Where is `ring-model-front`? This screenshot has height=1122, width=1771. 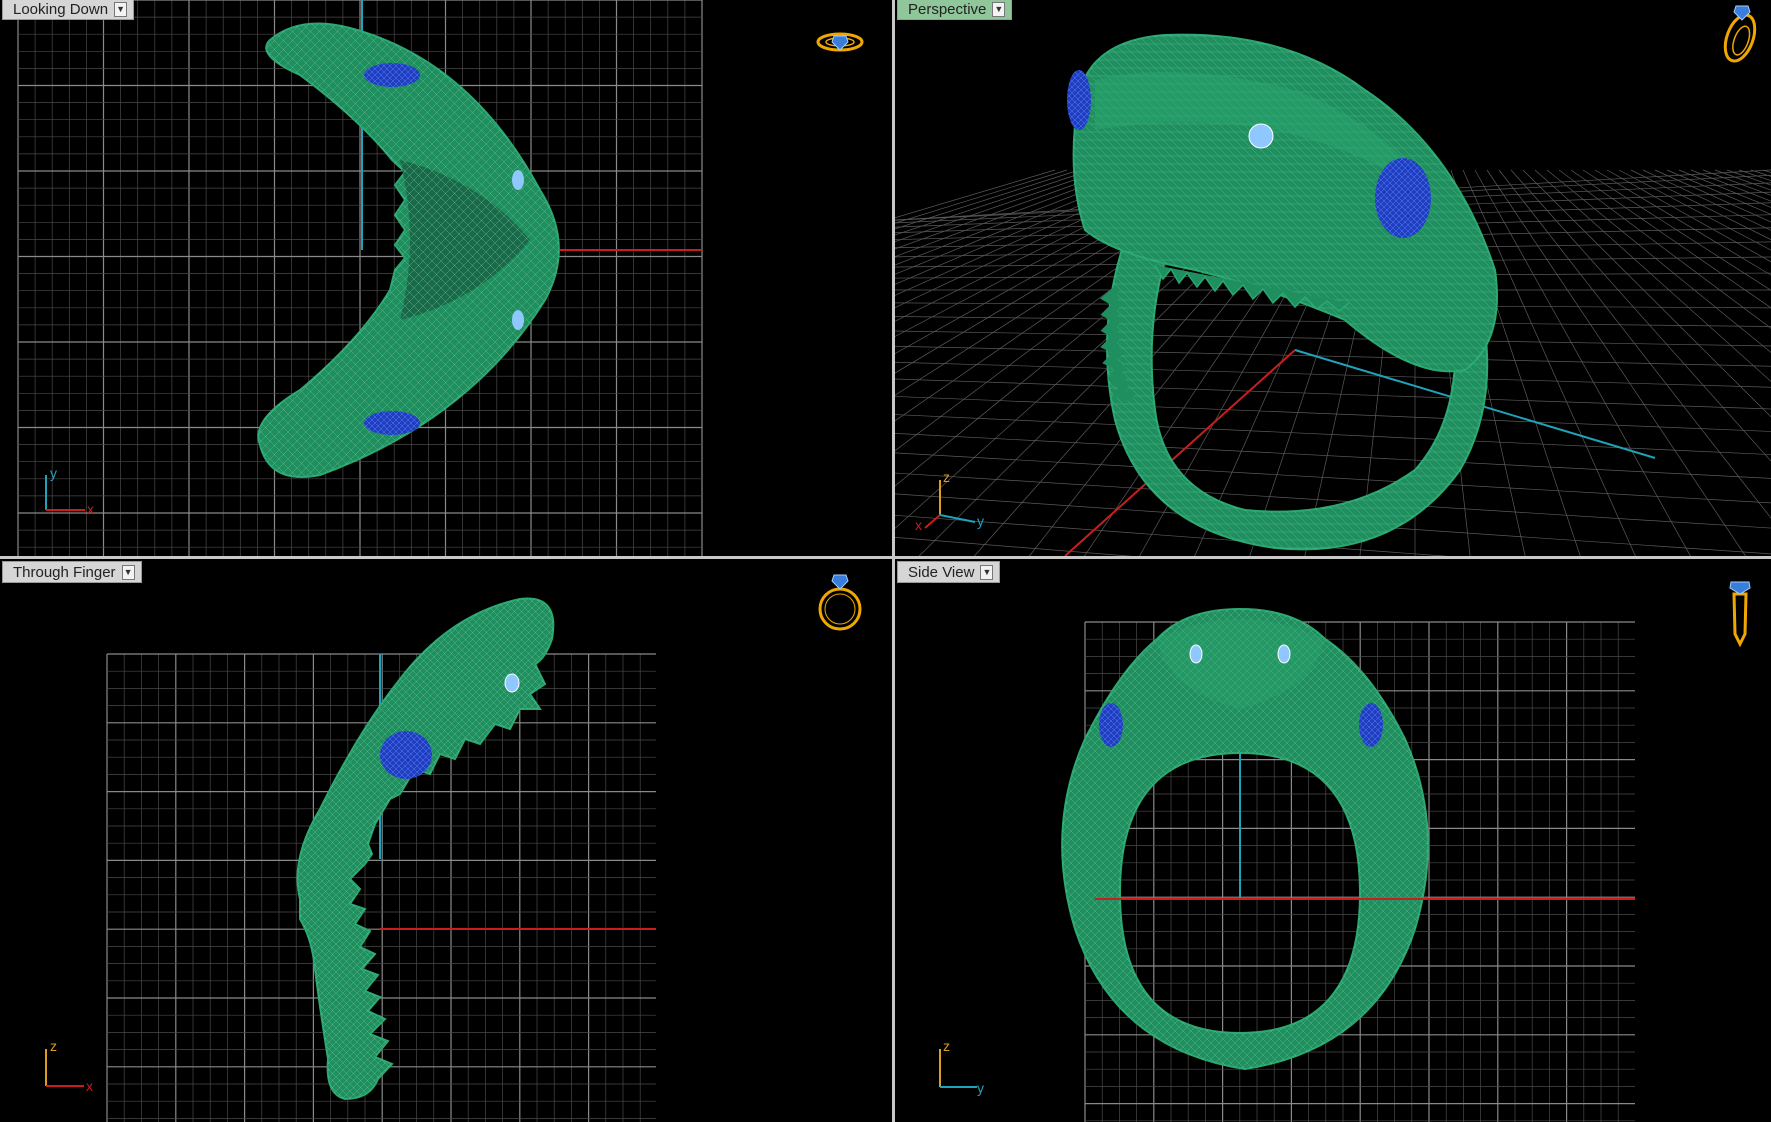
ring-model-front is located at coordinates (425, 849).